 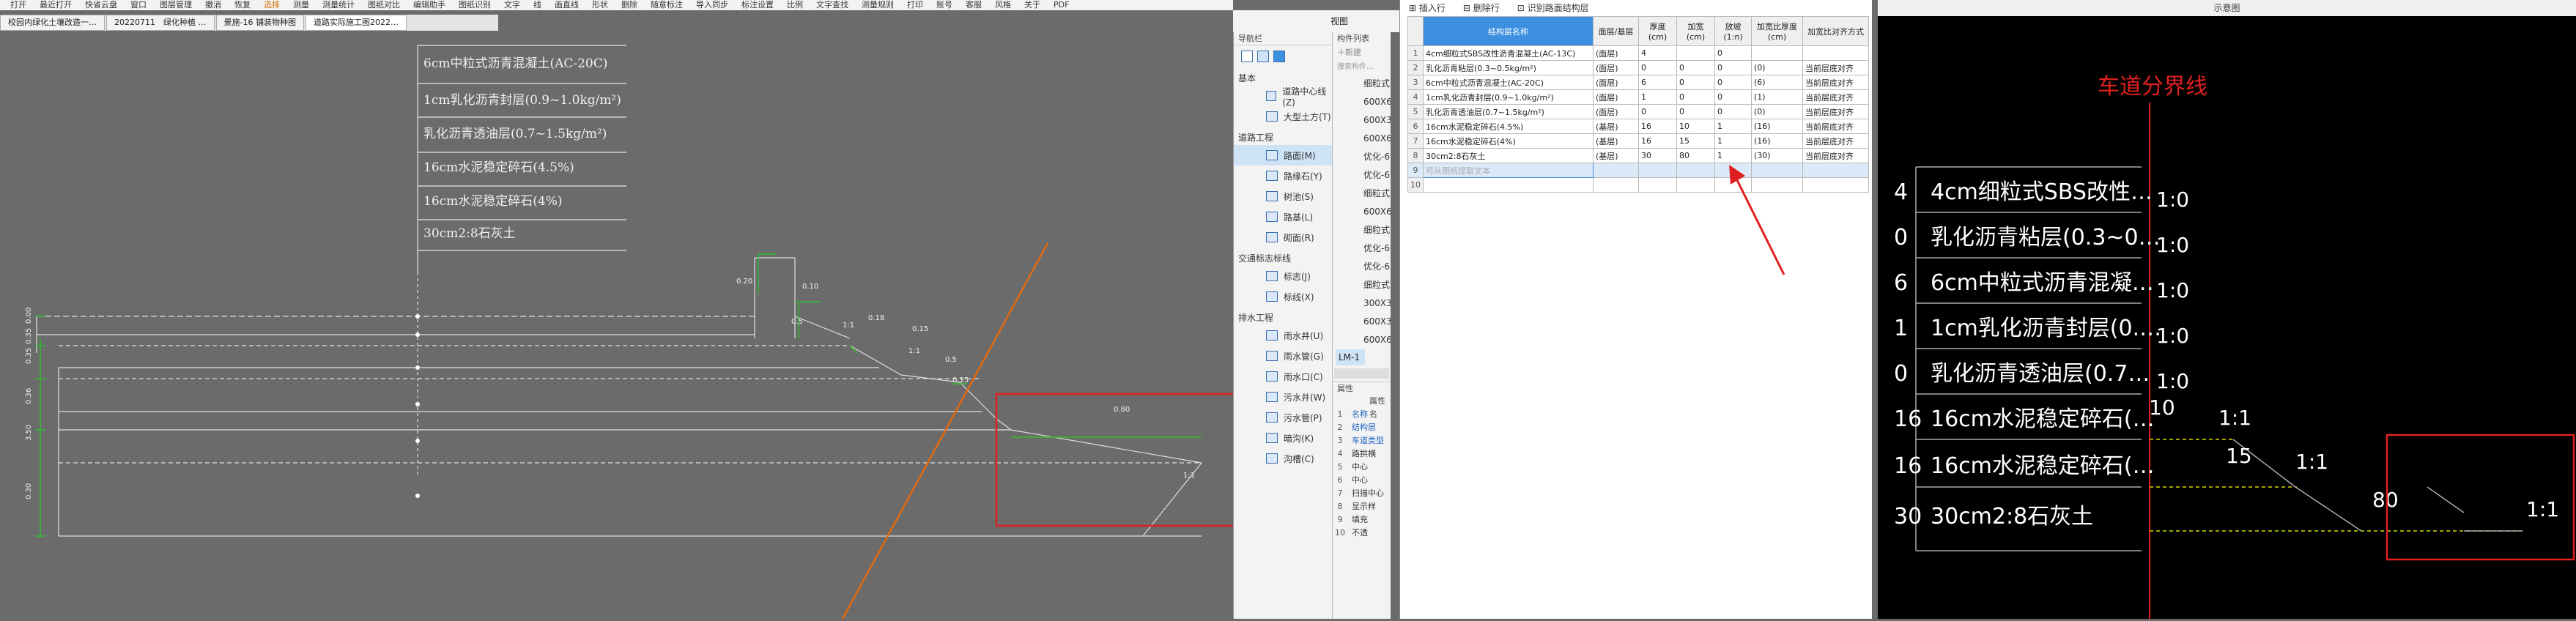 I want to click on property-row: 9 填充, so click(x=1362, y=520).